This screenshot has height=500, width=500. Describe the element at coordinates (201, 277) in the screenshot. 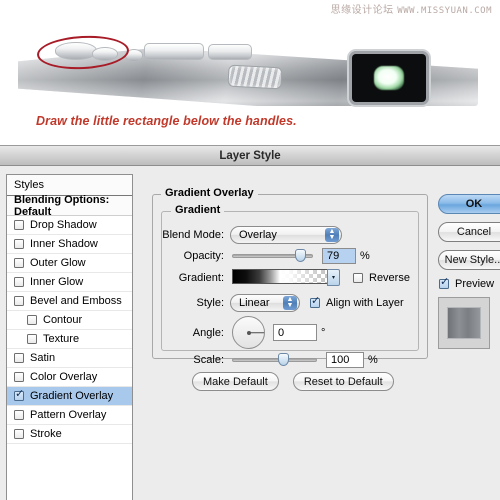

I see `gradient-label: Gradient:` at that location.